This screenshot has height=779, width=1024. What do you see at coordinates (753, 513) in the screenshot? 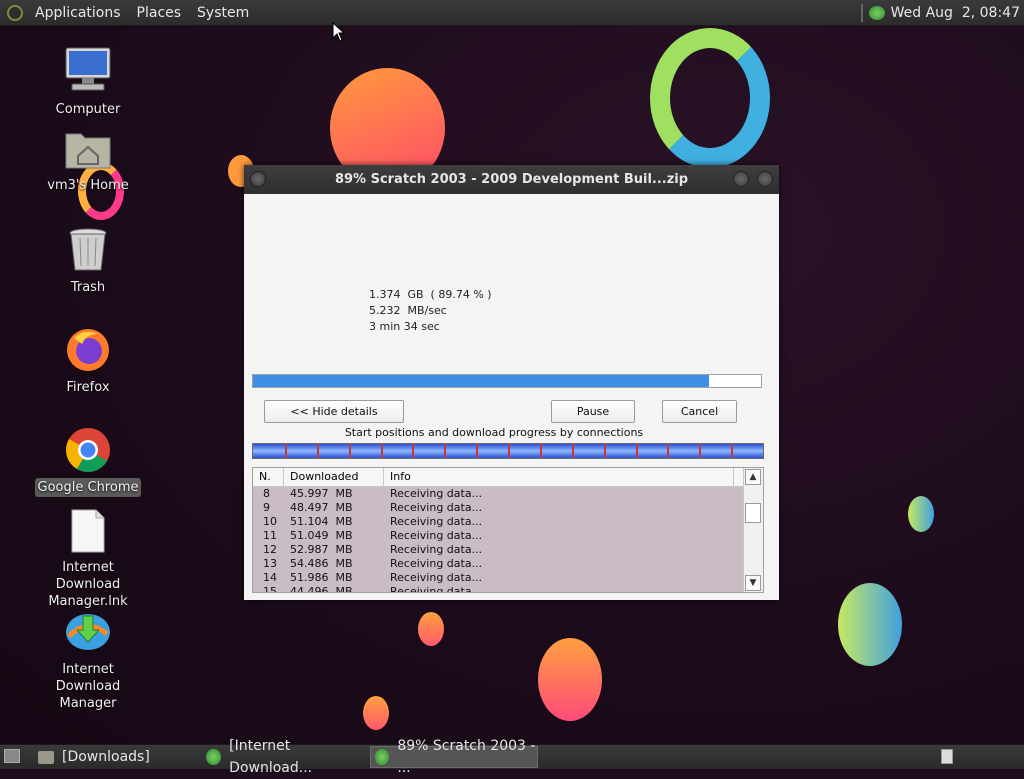
I see `scroll-thumb` at bounding box center [753, 513].